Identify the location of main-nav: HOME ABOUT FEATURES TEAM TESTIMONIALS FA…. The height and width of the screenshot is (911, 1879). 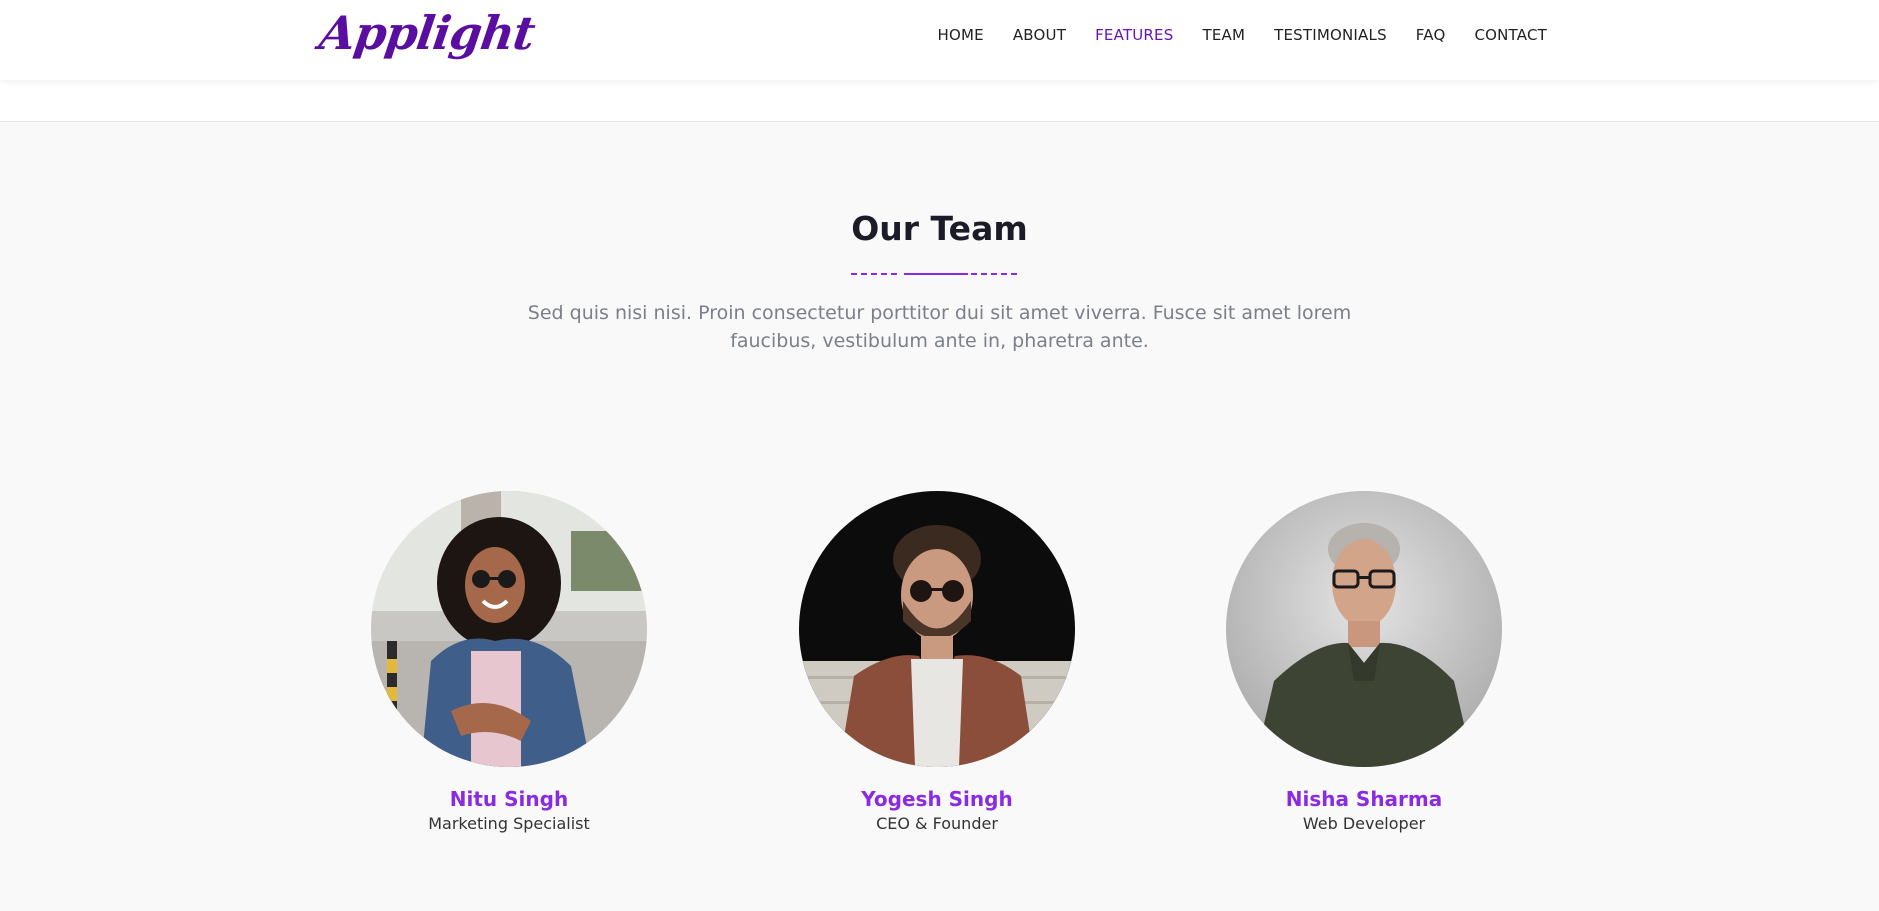
(1242, 35).